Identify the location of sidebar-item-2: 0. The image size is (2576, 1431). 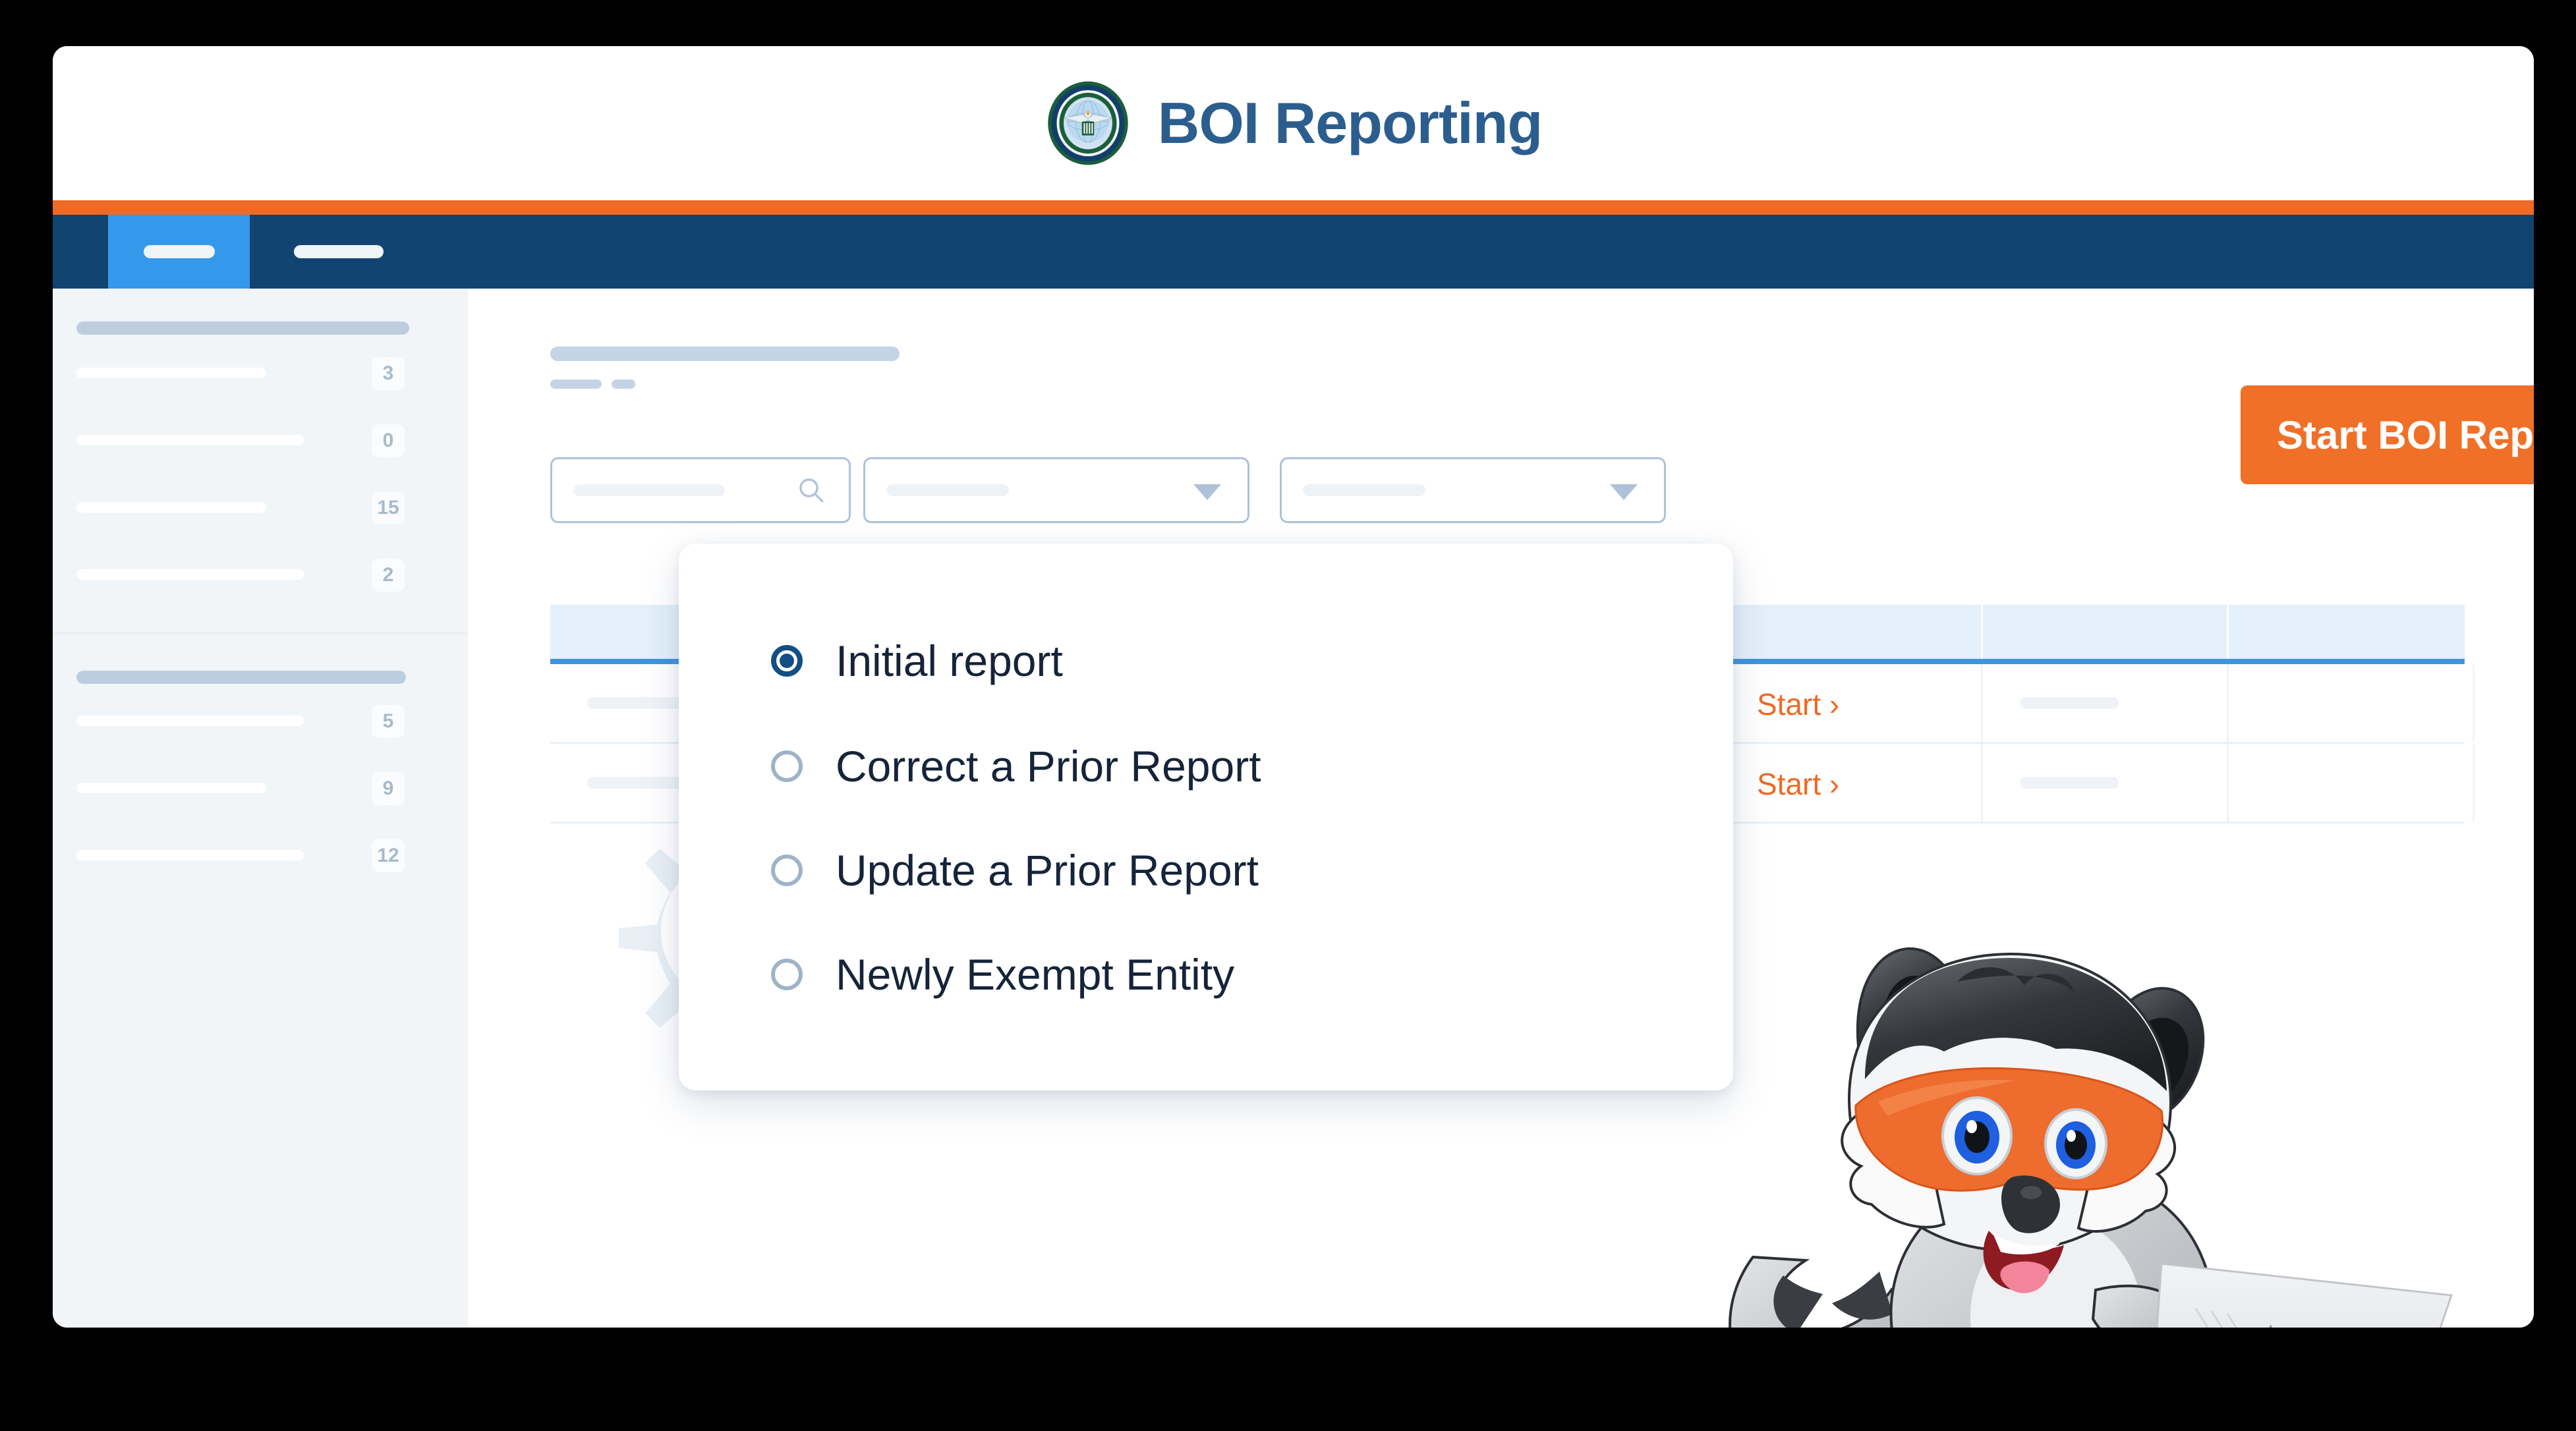
(260, 440).